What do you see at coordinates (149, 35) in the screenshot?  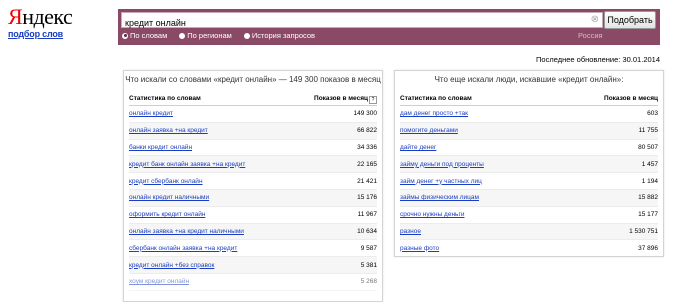 I see `mode-label: По словам` at bounding box center [149, 35].